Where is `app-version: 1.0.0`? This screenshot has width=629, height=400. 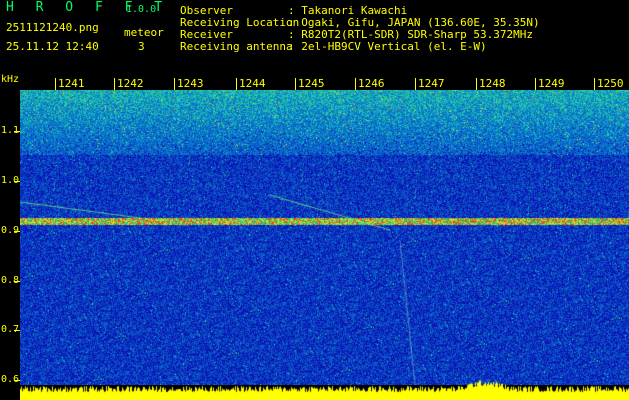 app-version: 1.0.0 is located at coordinates (141, 9).